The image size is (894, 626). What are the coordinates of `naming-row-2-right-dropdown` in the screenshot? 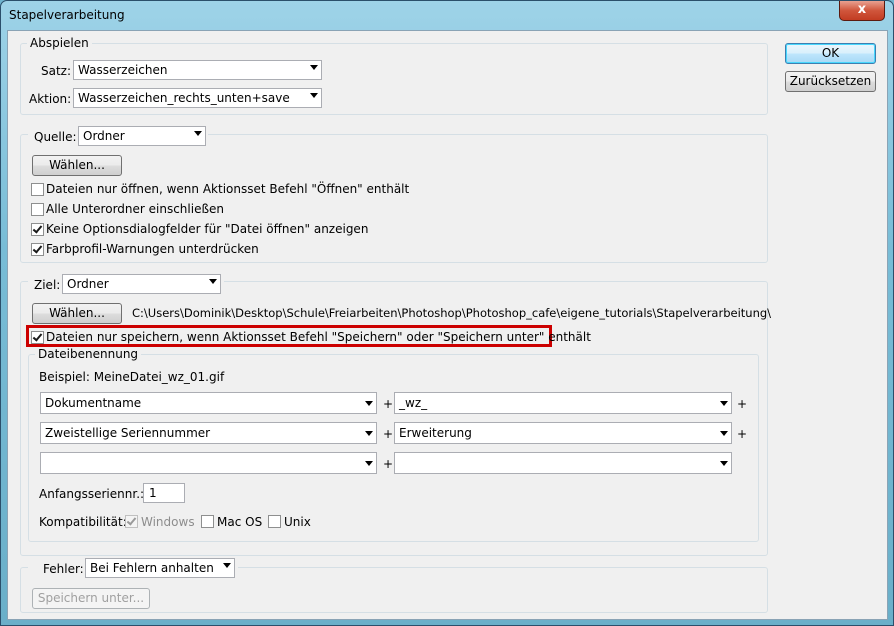 It's located at (563, 463).